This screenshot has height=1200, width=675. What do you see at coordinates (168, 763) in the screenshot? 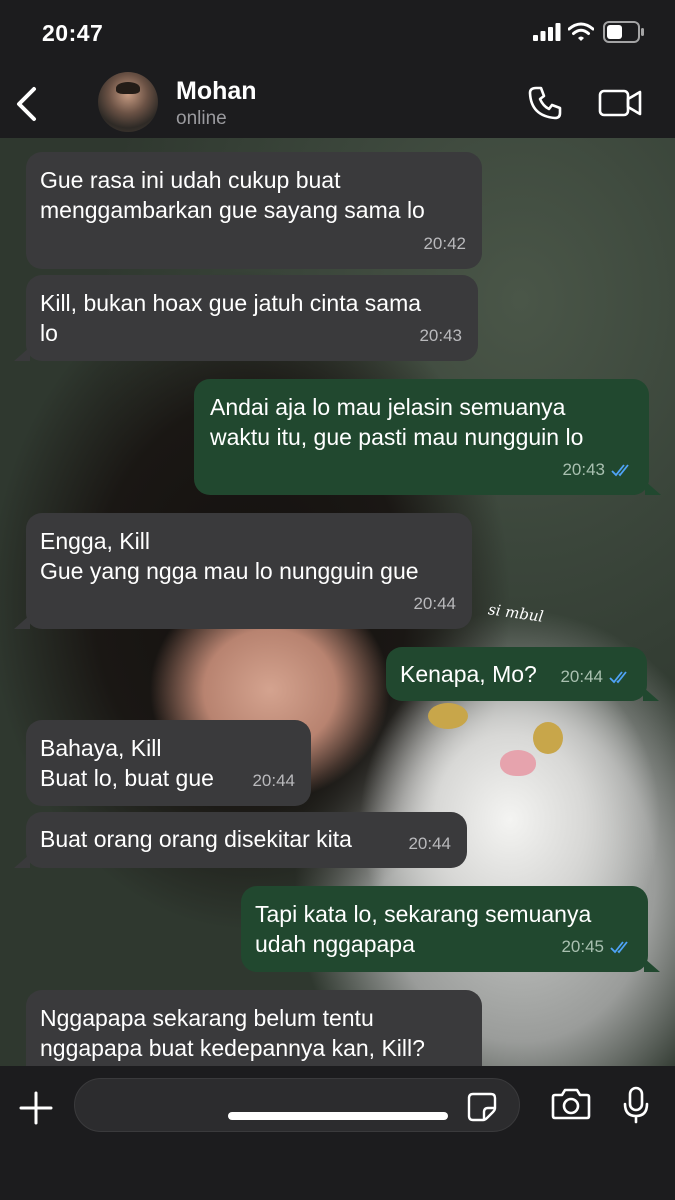
I see `message-incoming: Bahaya, Kill Buat lo, buat gue 20:44` at bounding box center [168, 763].